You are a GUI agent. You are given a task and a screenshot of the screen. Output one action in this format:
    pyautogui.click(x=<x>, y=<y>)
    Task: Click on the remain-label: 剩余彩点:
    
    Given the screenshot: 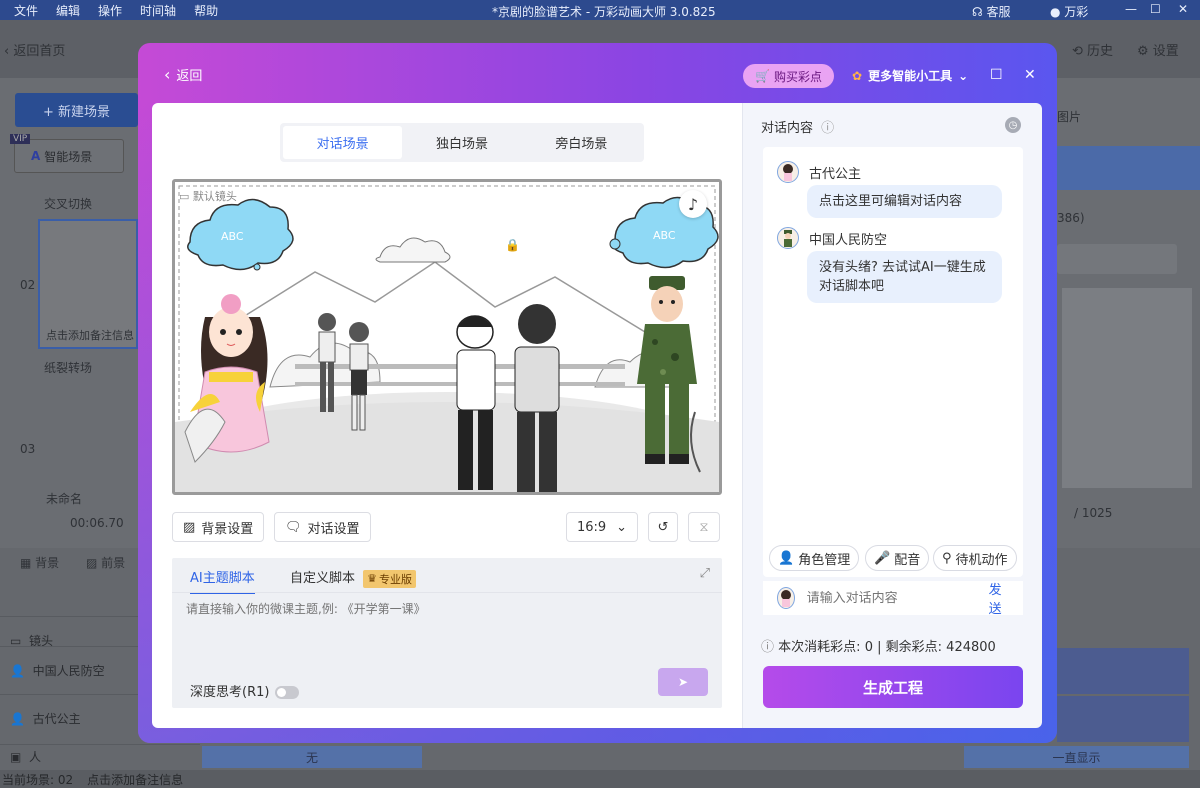 What is the action you would take?
    pyautogui.click(x=914, y=647)
    